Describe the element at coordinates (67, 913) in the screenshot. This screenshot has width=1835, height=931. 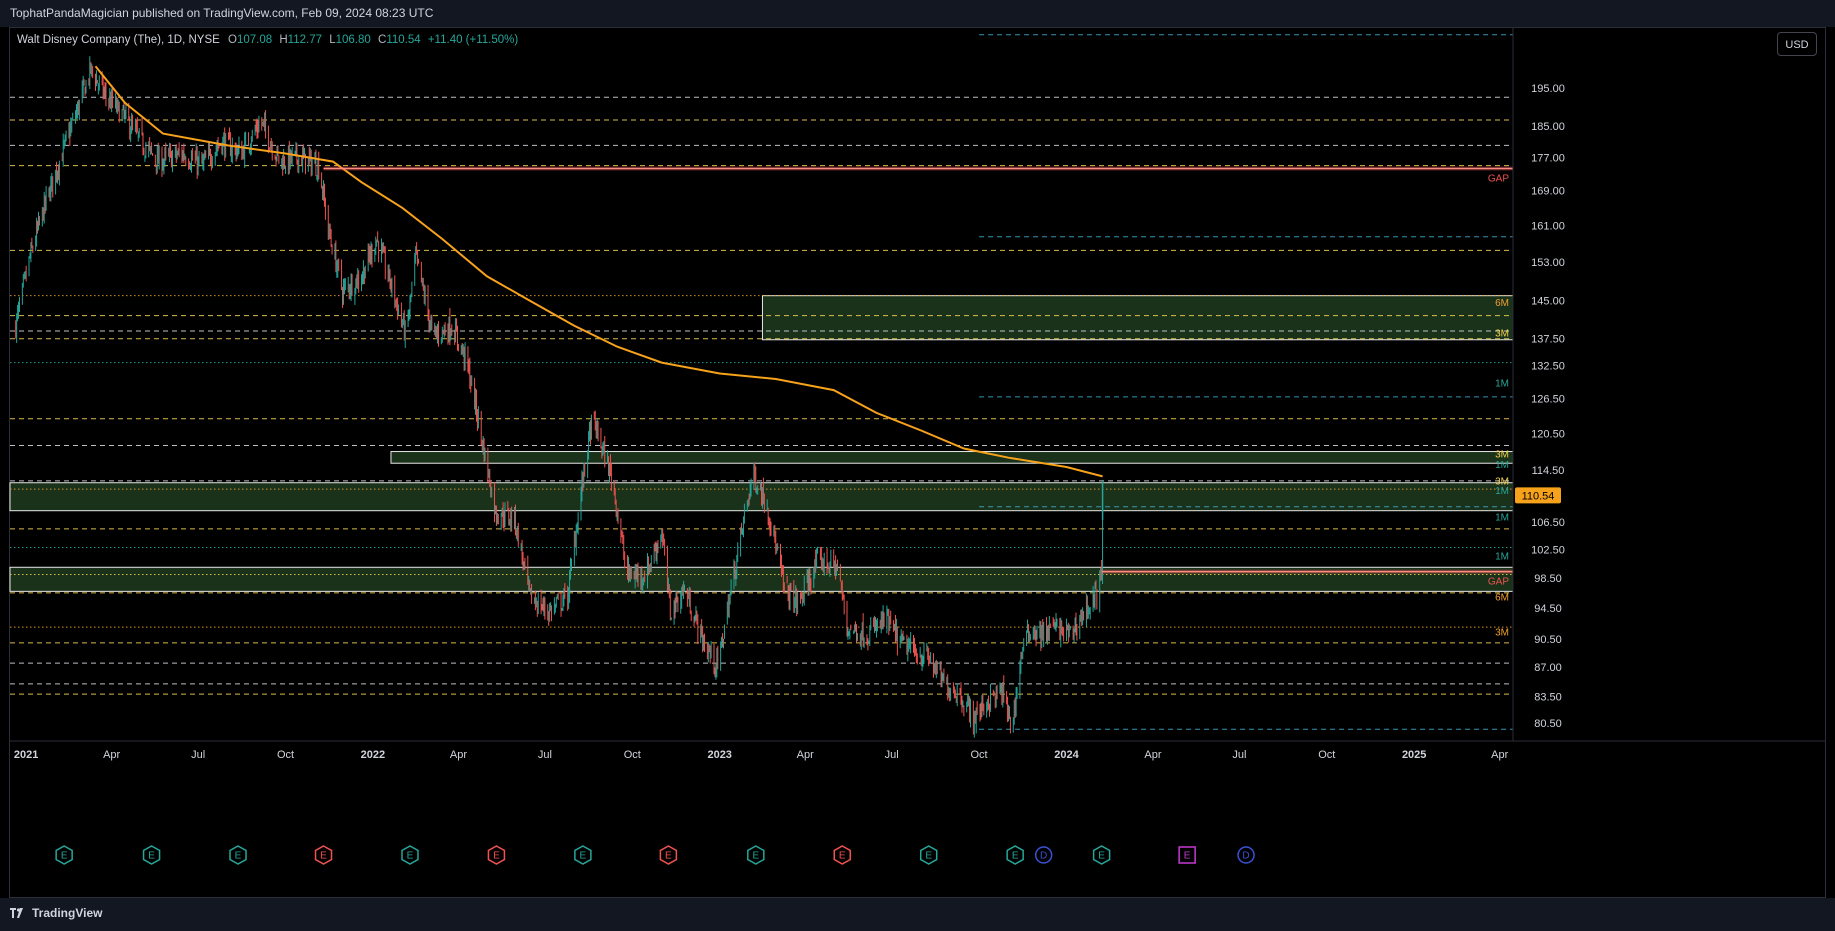
I see `brand-label: TradingView` at that location.